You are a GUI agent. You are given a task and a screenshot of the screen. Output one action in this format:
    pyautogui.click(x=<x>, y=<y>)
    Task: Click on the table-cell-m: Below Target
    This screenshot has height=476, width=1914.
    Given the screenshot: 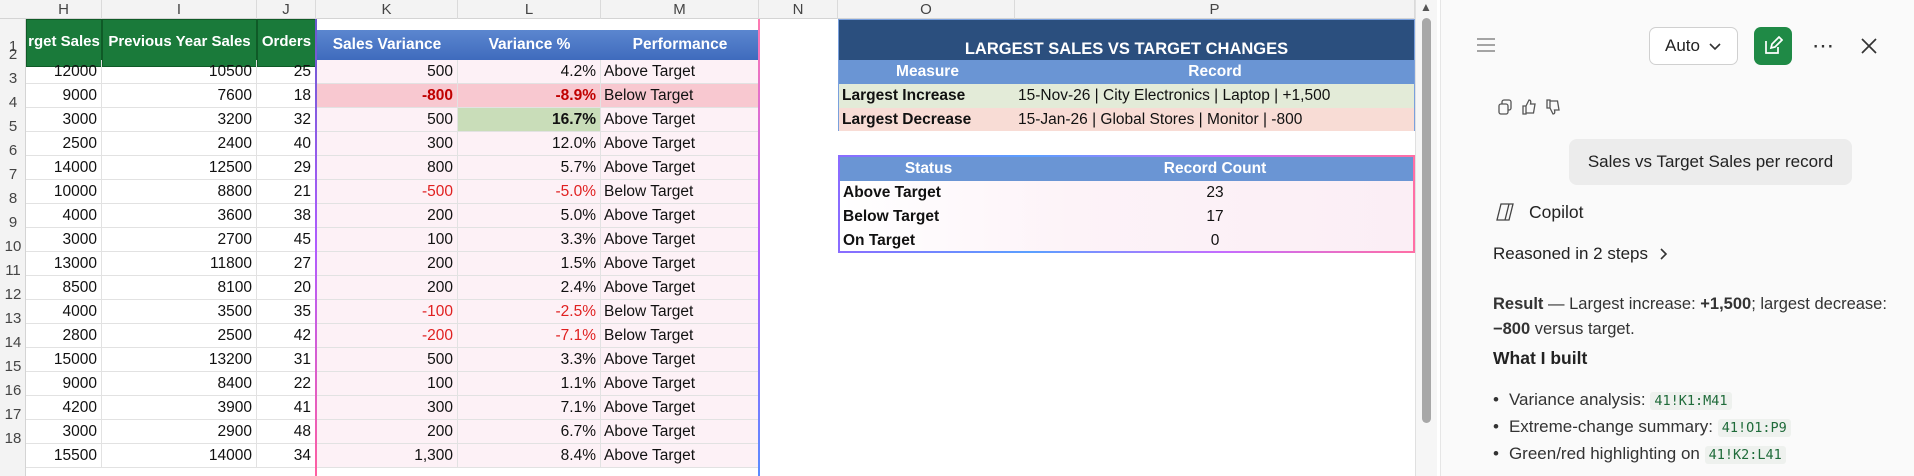 What is the action you would take?
    pyautogui.click(x=680, y=96)
    